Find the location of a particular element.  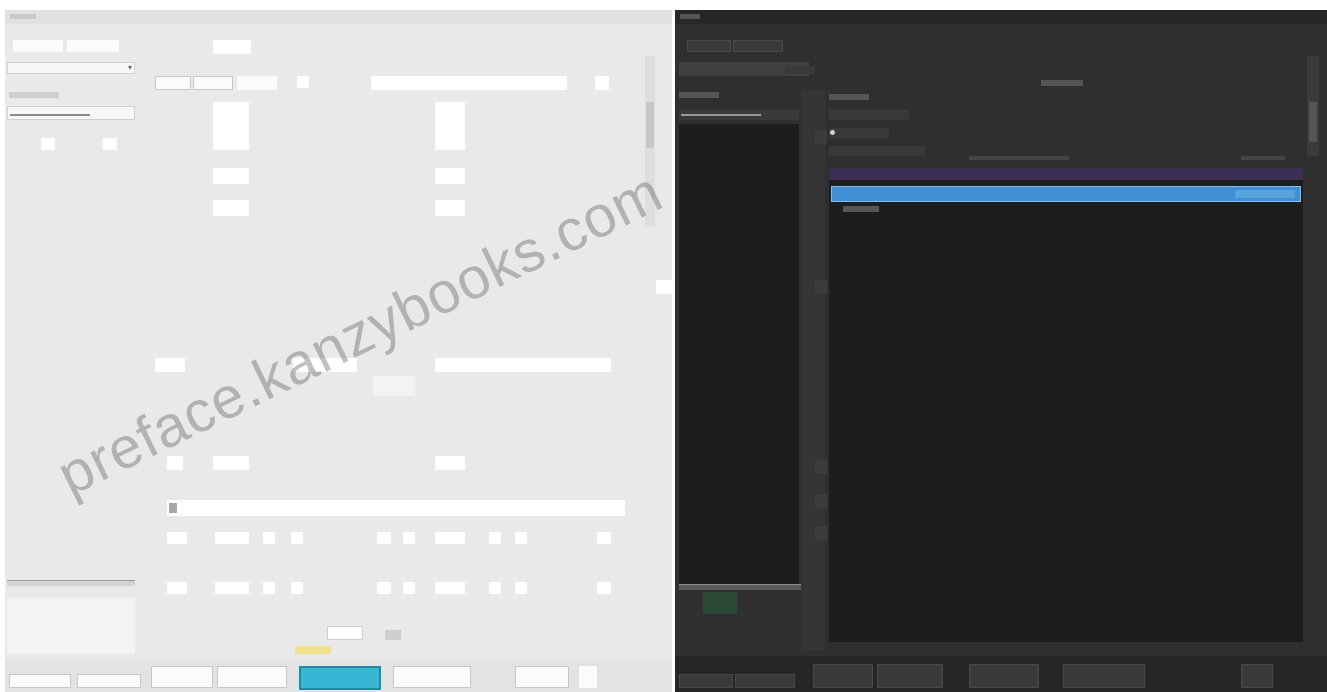

dark-left-list is located at coordinates (739, 357).